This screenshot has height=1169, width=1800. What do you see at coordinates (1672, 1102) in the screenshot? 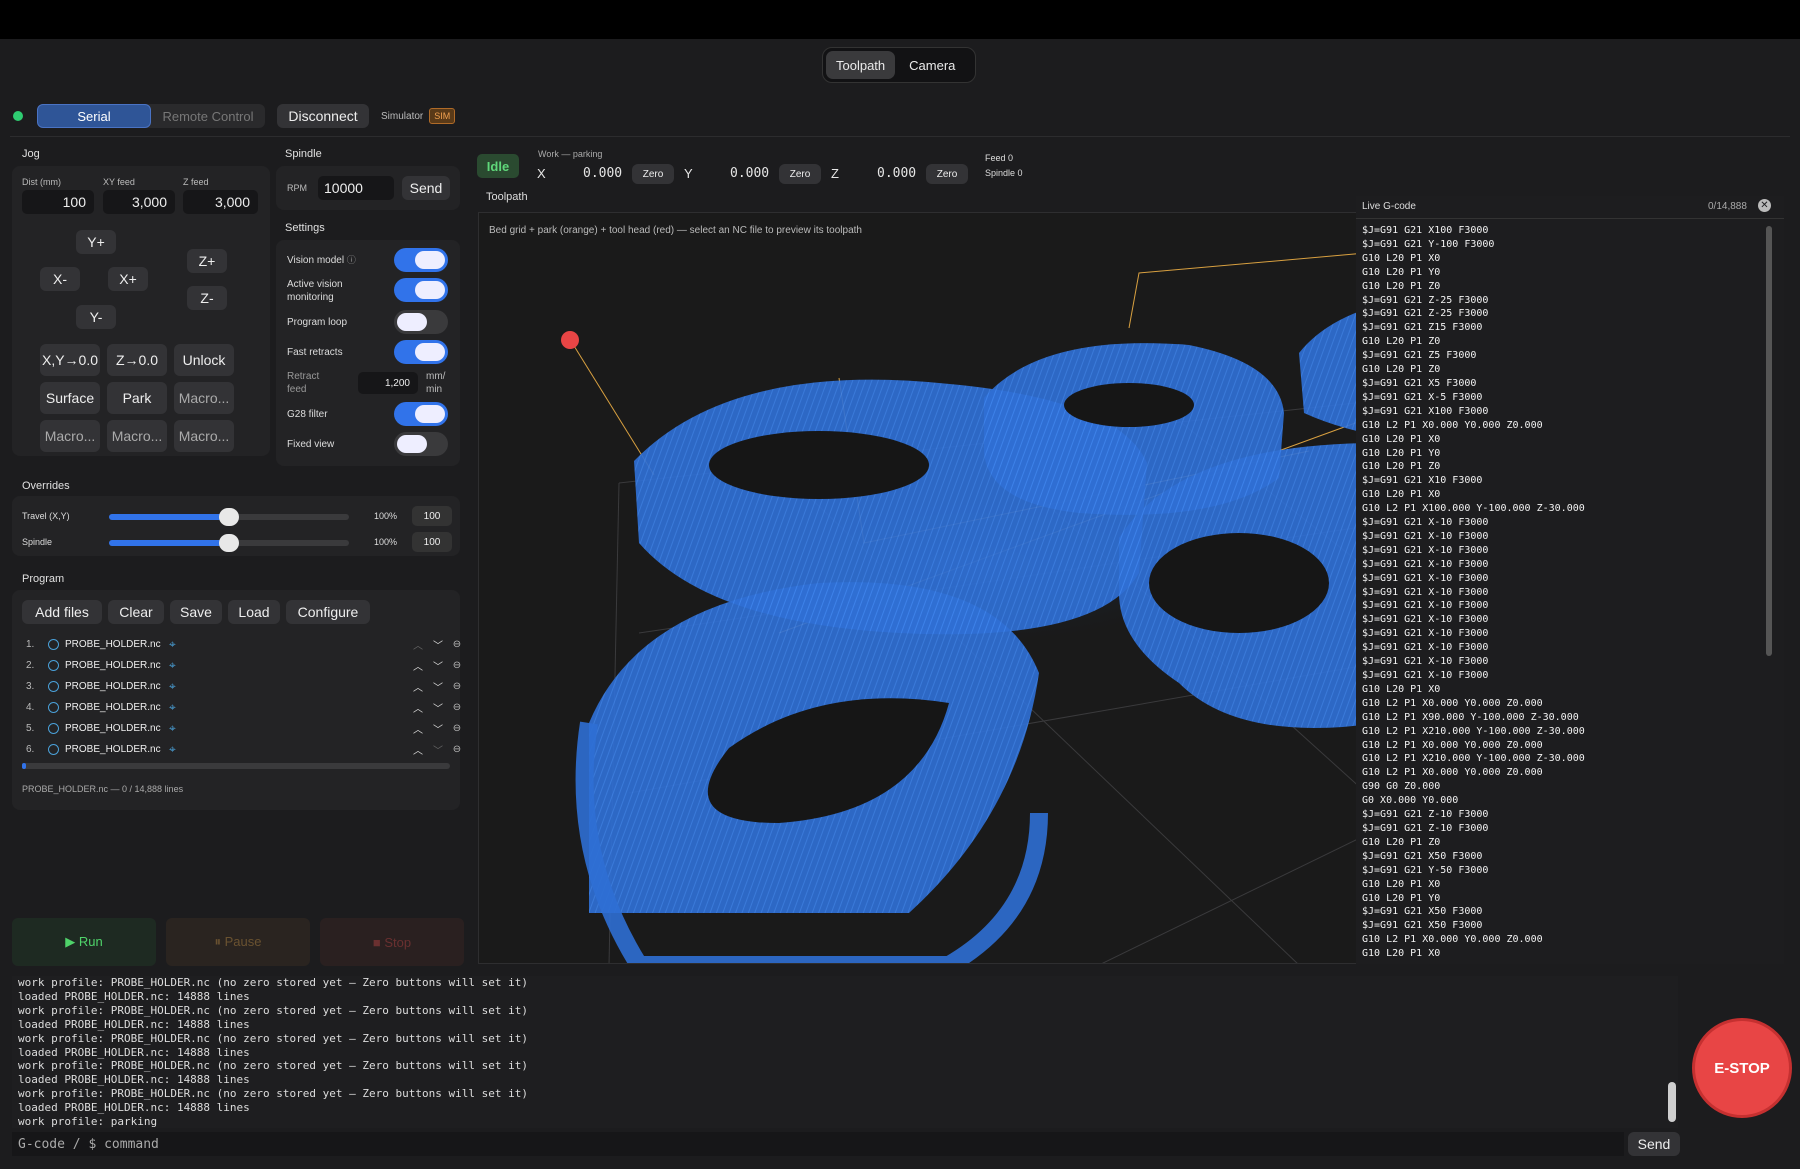
I see `console-scrollbar` at bounding box center [1672, 1102].